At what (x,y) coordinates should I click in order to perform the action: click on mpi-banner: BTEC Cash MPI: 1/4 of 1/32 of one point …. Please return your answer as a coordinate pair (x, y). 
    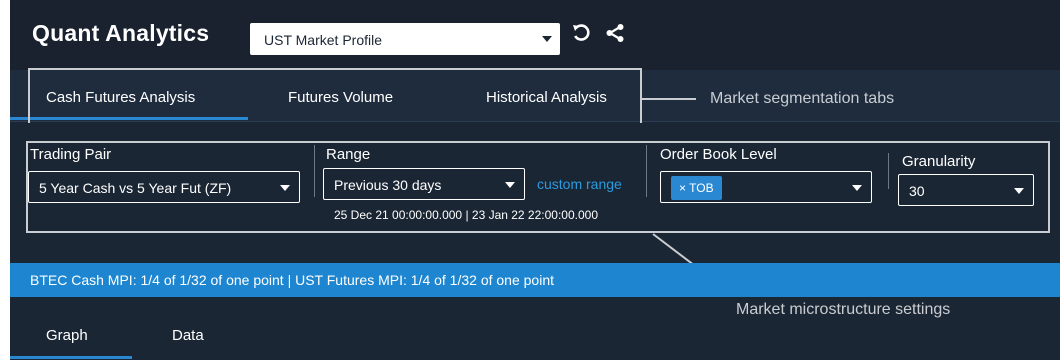
    Looking at the image, I should click on (535, 280).